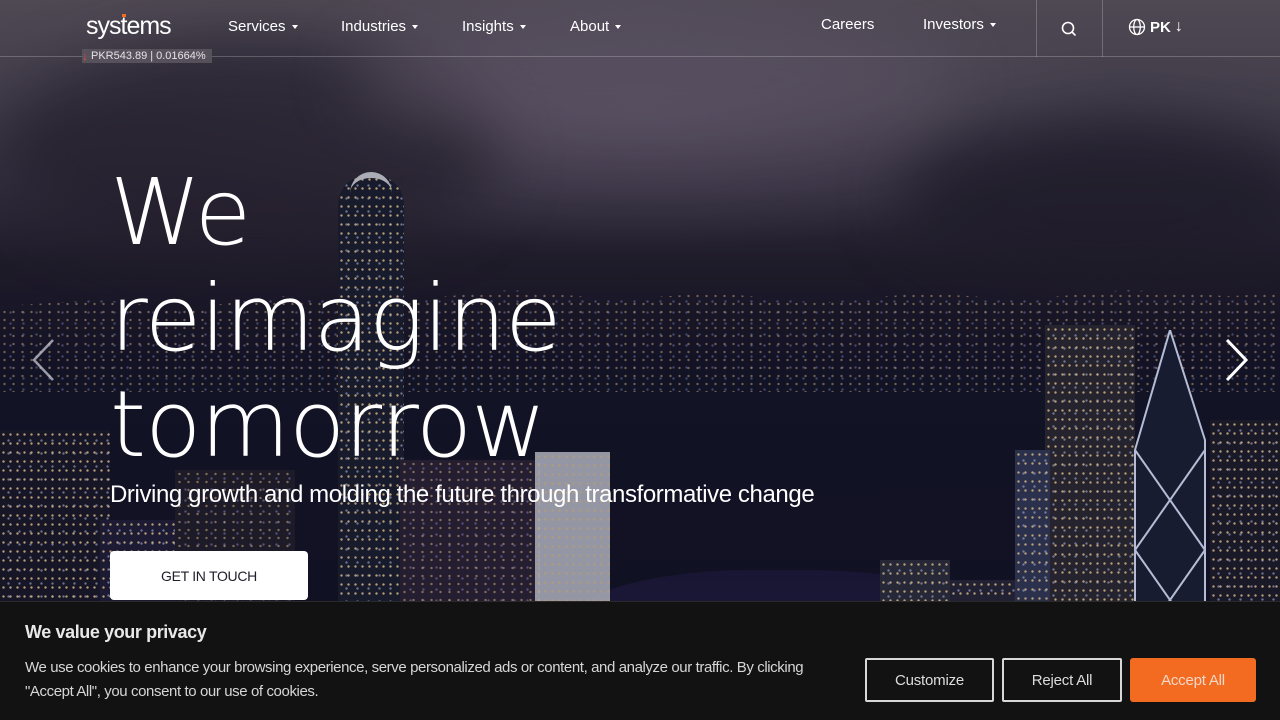  What do you see at coordinates (119, 56) in the screenshot?
I see `stock-price: PKR543.89` at bounding box center [119, 56].